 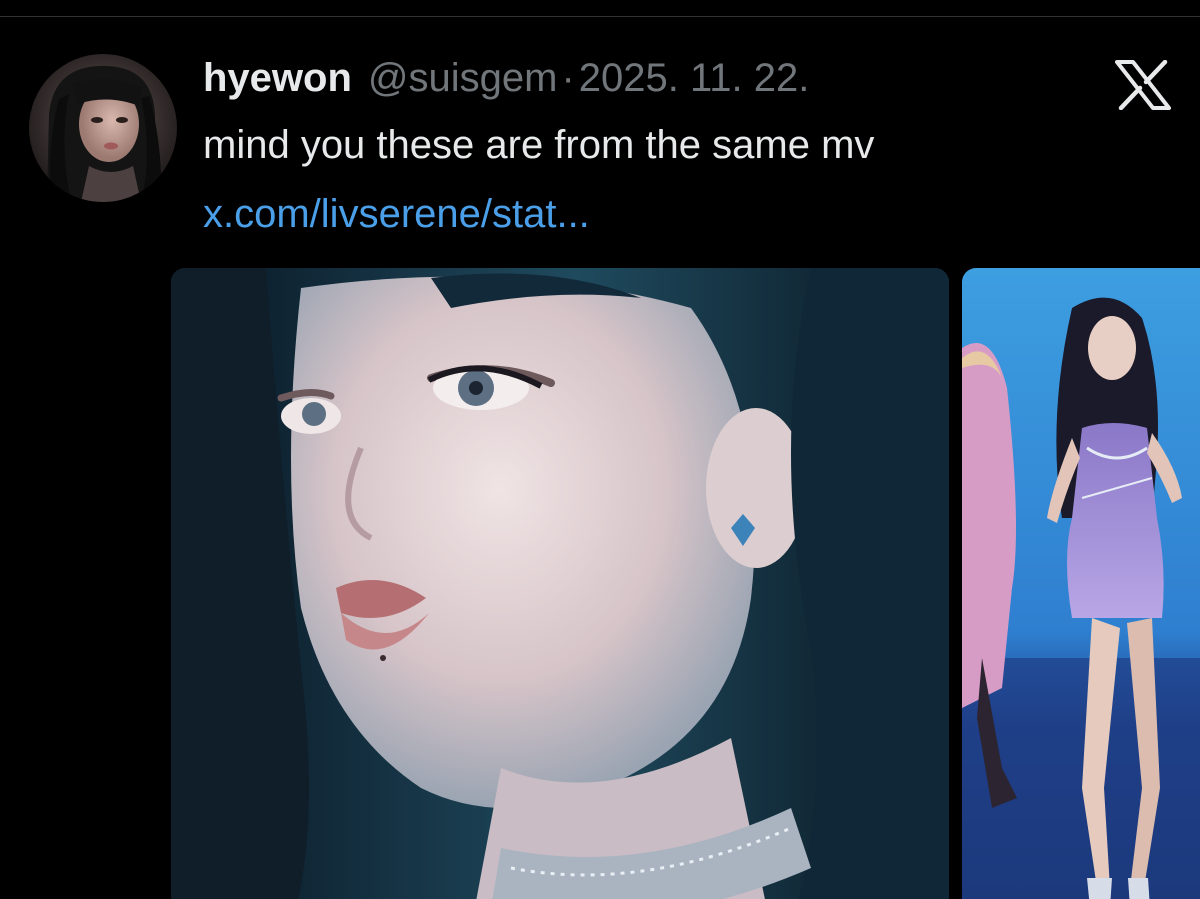 What do you see at coordinates (539, 145) in the screenshot?
I see `tweet-text: mind you these are from the same mv` at bounding box center [539, 145].